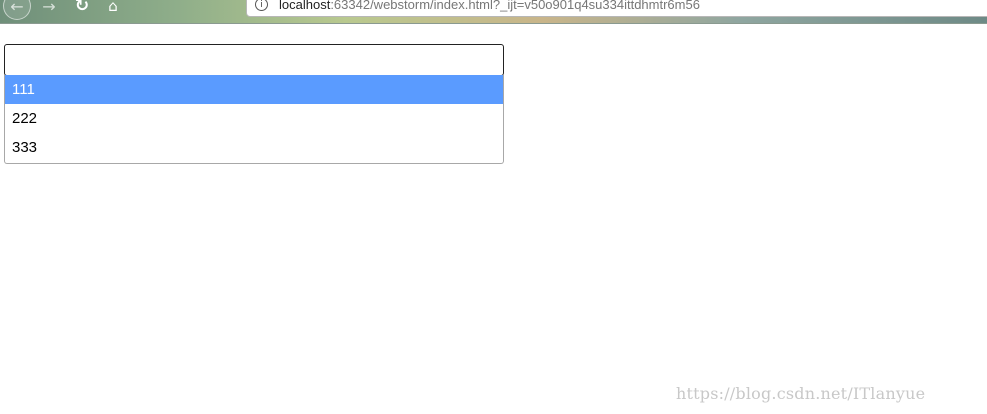 This screenshot has height=414, width=987. Describe the element at coordinates (801, 393) in the screenshot. I see `watermark: https://blog.csdn.net/ITlanyue` at that location.